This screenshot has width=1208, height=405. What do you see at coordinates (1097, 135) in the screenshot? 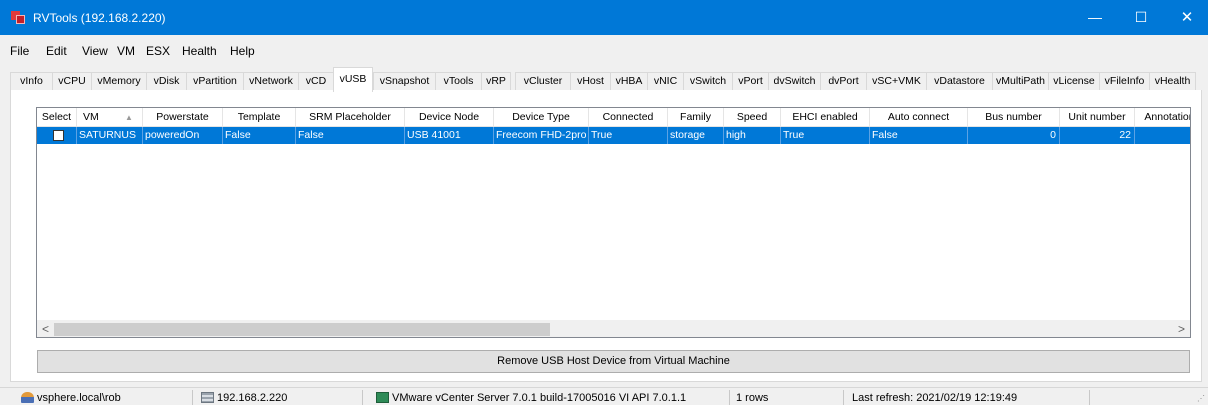
I see `unit-number-cell: 22` at bounding box center [1097, 135].